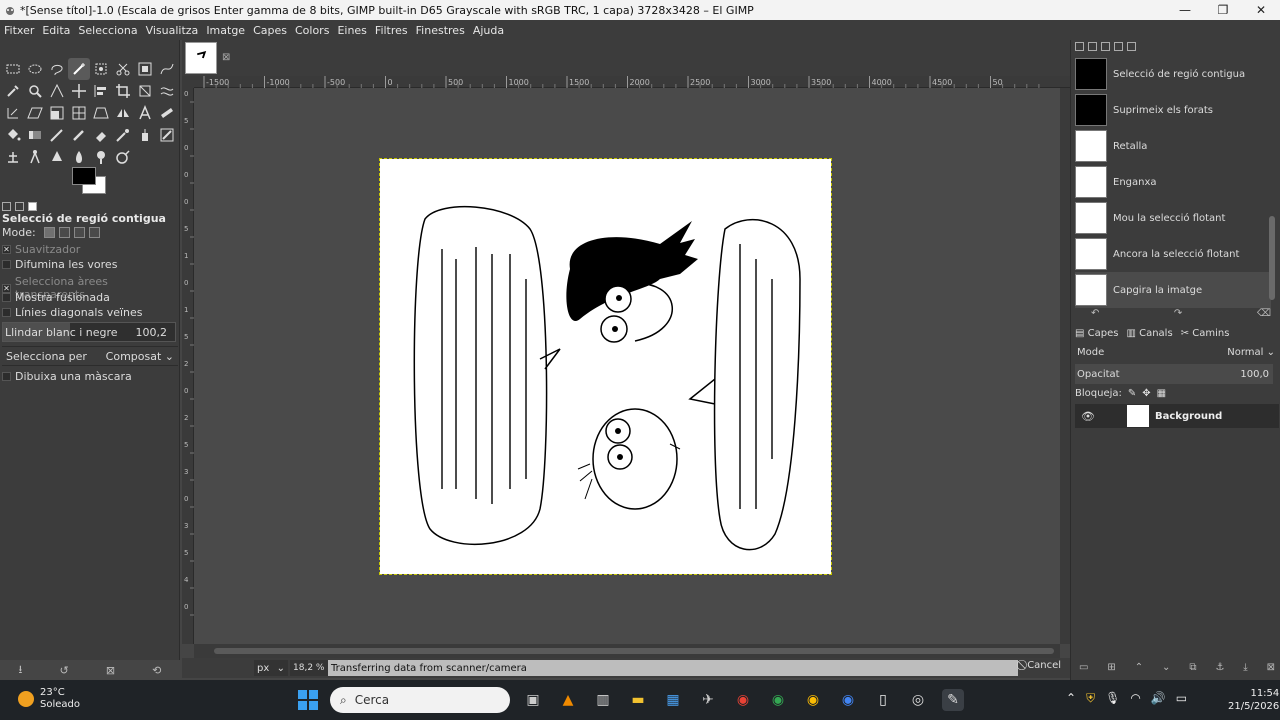 This screenshot has height=720, width=1280. What do you see at coordinates (1132, 393) in the screenshot?
I see `lock-pixels-icon: ✎` at bounding box center [1132, 393].